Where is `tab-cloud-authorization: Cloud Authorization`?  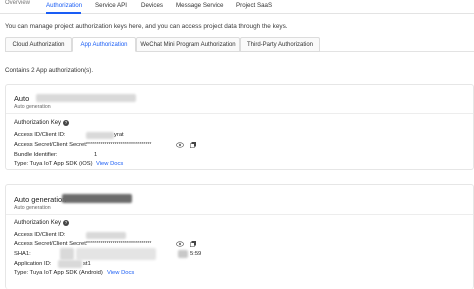
tab-cloud-authorization: Cloud Authorization is located at coordinates (38, 44).